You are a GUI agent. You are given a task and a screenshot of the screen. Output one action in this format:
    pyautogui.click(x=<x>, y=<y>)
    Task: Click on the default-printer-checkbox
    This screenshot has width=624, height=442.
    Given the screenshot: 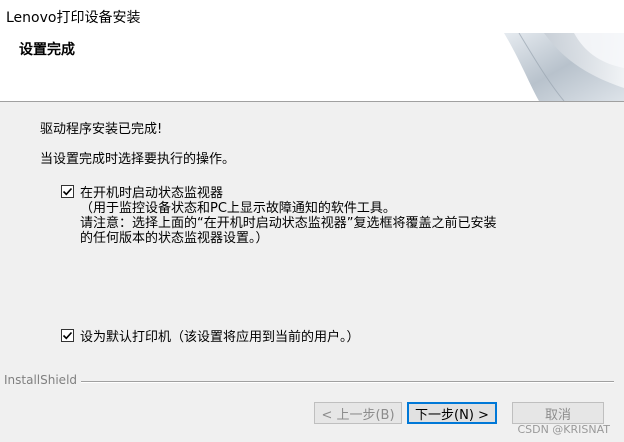 What is the action you would take?
    pyautogui.click(x=67, y=335)
    